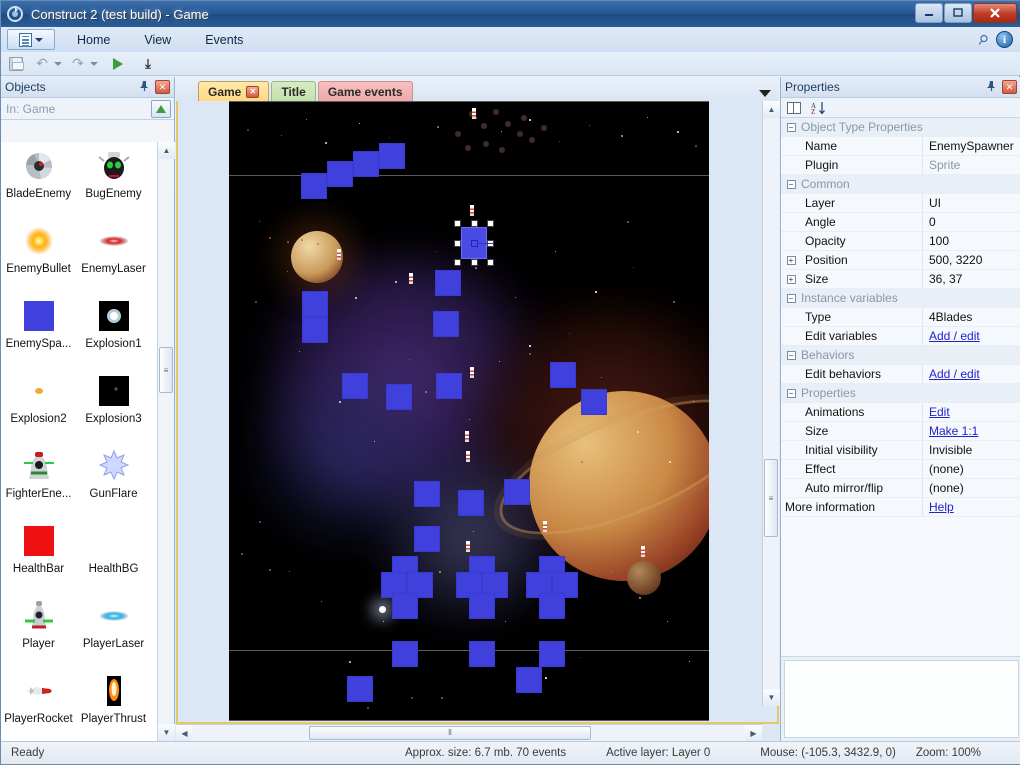 The image size is (1020, 765). I want to click on expand-icon: +, so click(791, 279).